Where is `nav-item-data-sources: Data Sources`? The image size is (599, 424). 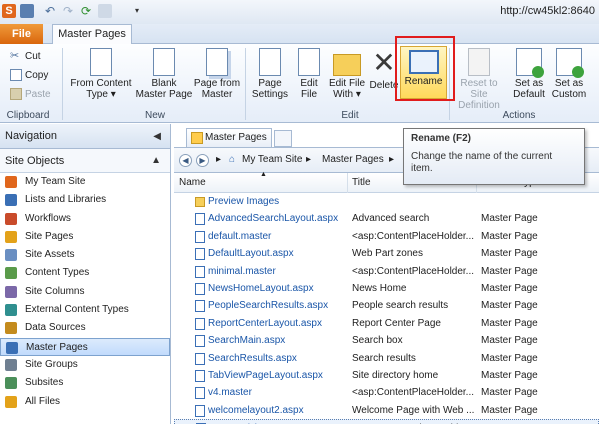
nav-item-data-sources: Data Sources is located at coordinates (85, 328).